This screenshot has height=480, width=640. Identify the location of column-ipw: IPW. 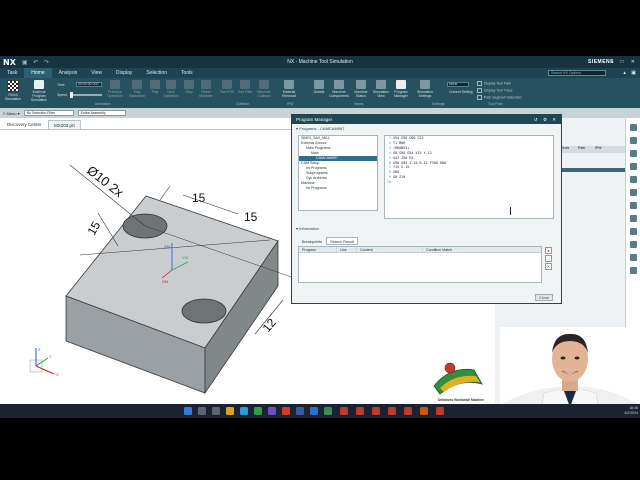
(599, 149).